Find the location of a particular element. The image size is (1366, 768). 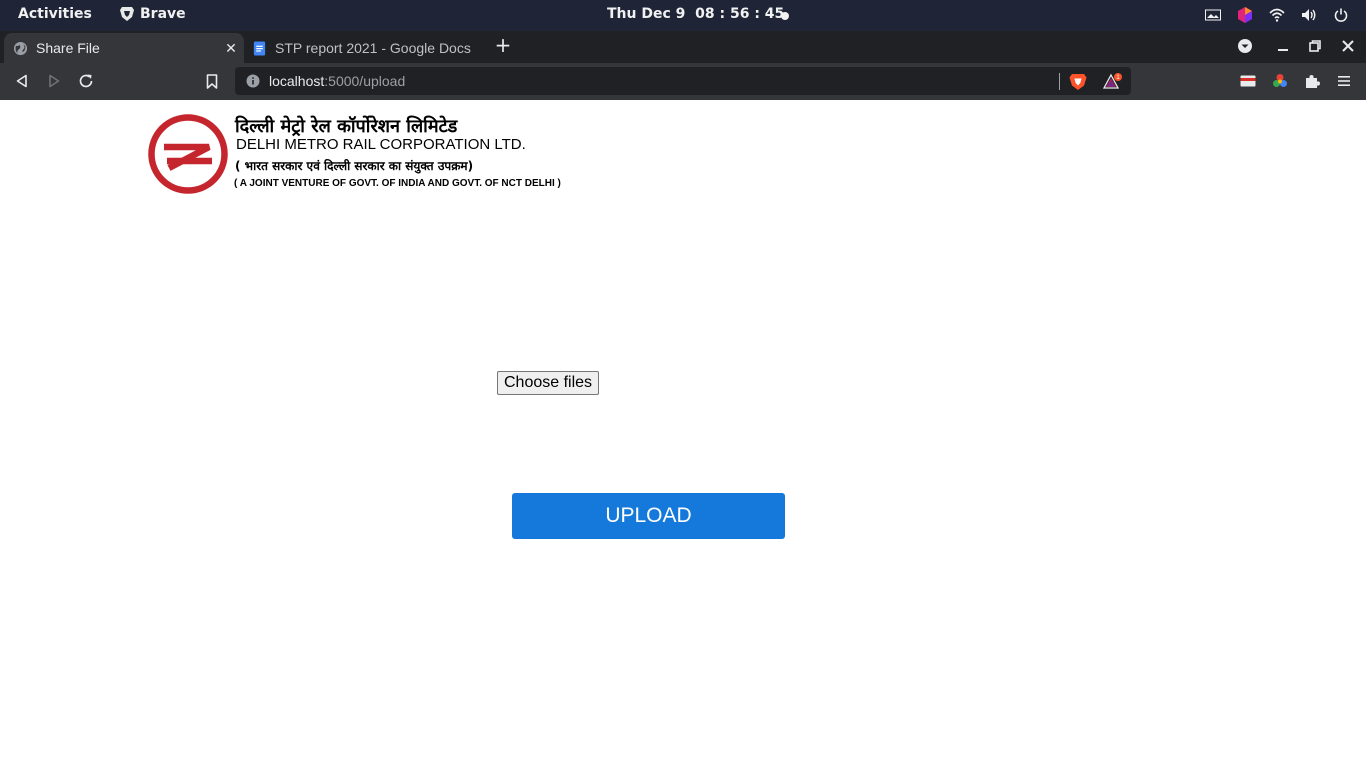

address-bar: localhost:5000/upload 1 is located at coordinates (683, 81).